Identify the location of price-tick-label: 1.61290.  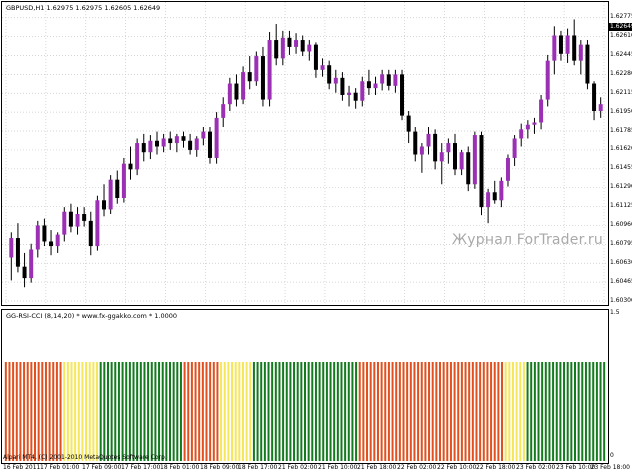
(621, 187).